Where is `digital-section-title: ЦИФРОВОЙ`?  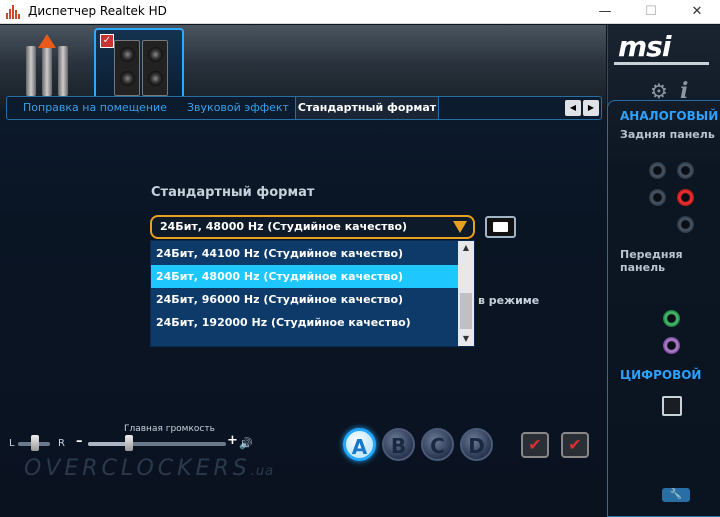
digital-section-title: ЦИФРОВОЙ is located at coordinates (661, 375).